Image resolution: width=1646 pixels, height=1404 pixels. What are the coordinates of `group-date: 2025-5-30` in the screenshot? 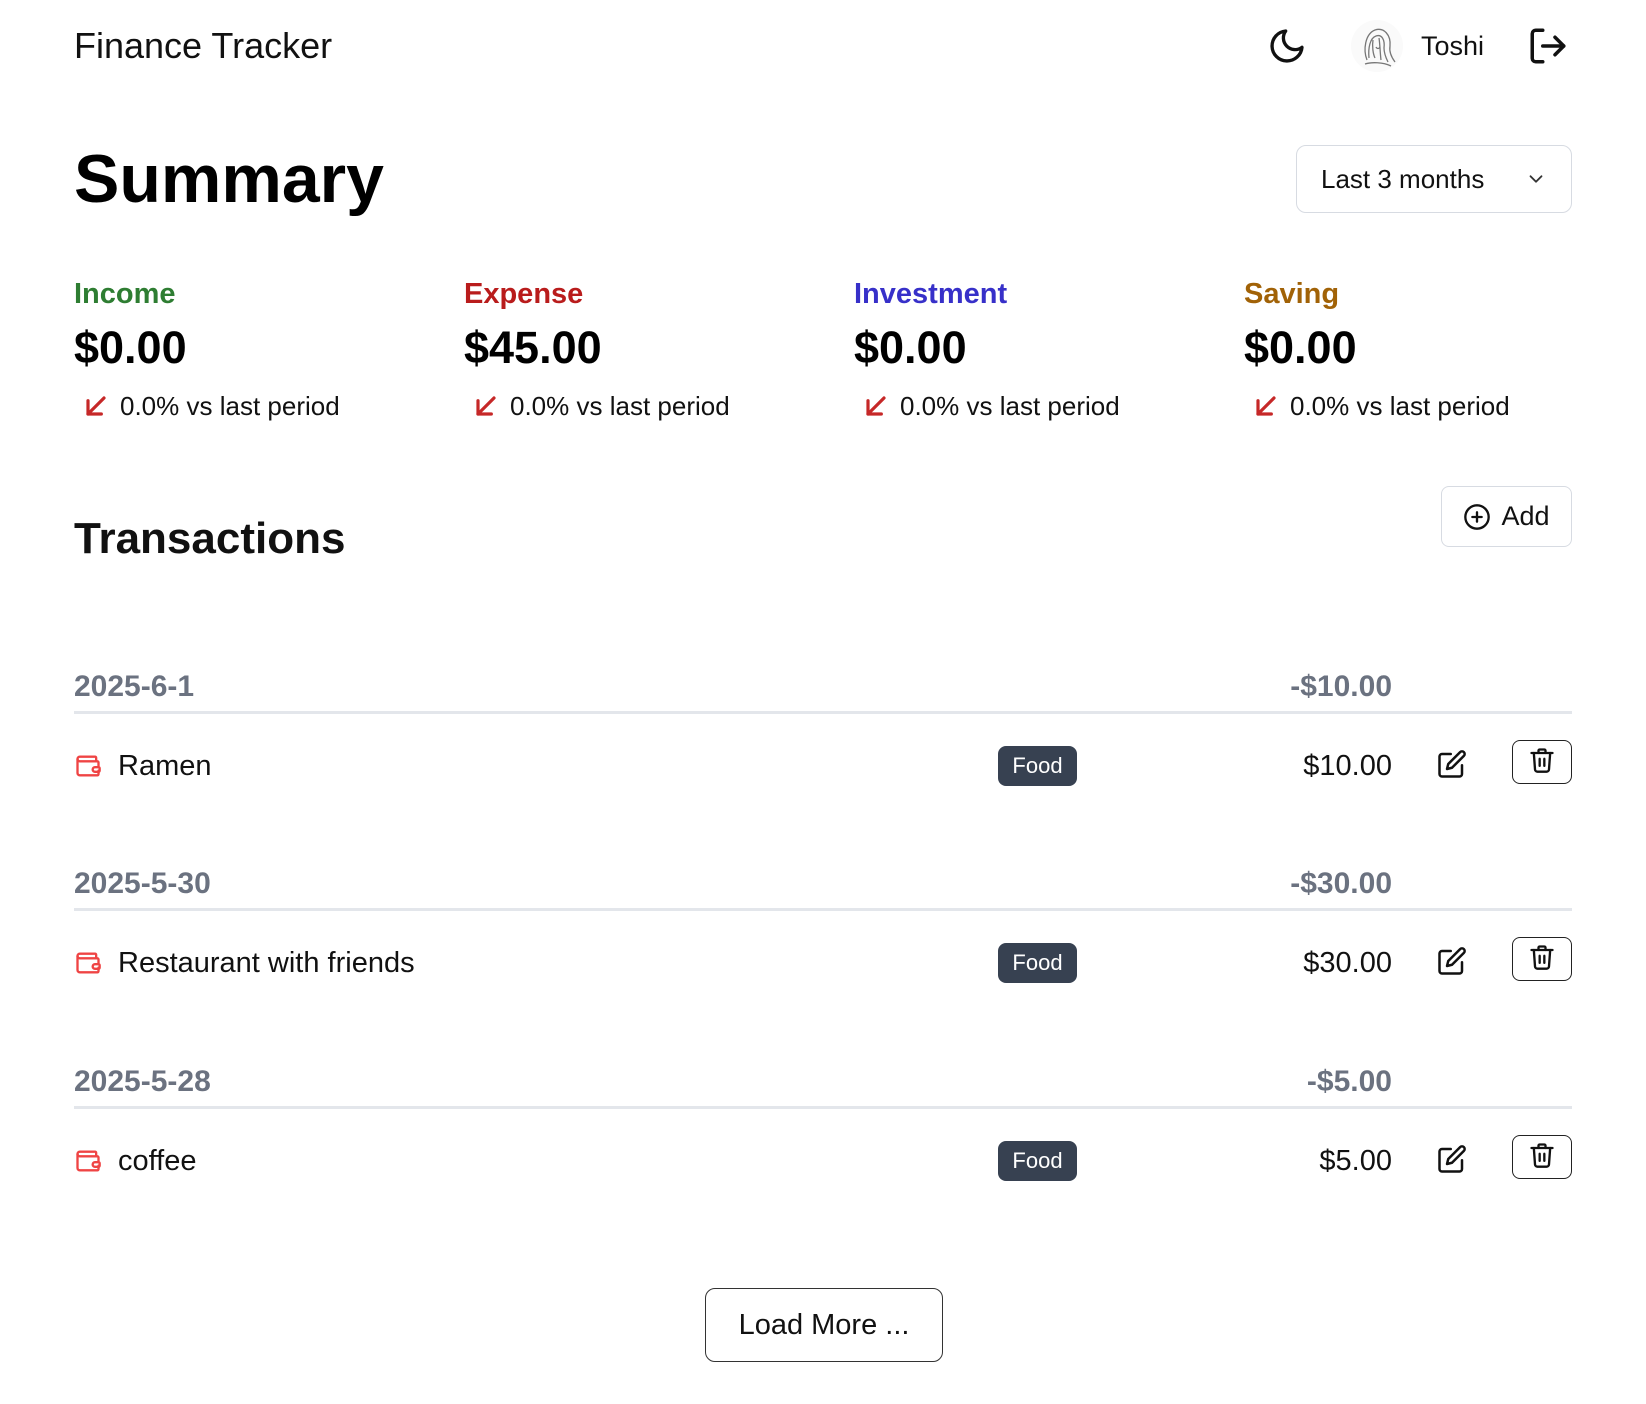 It's located at (142, 883).